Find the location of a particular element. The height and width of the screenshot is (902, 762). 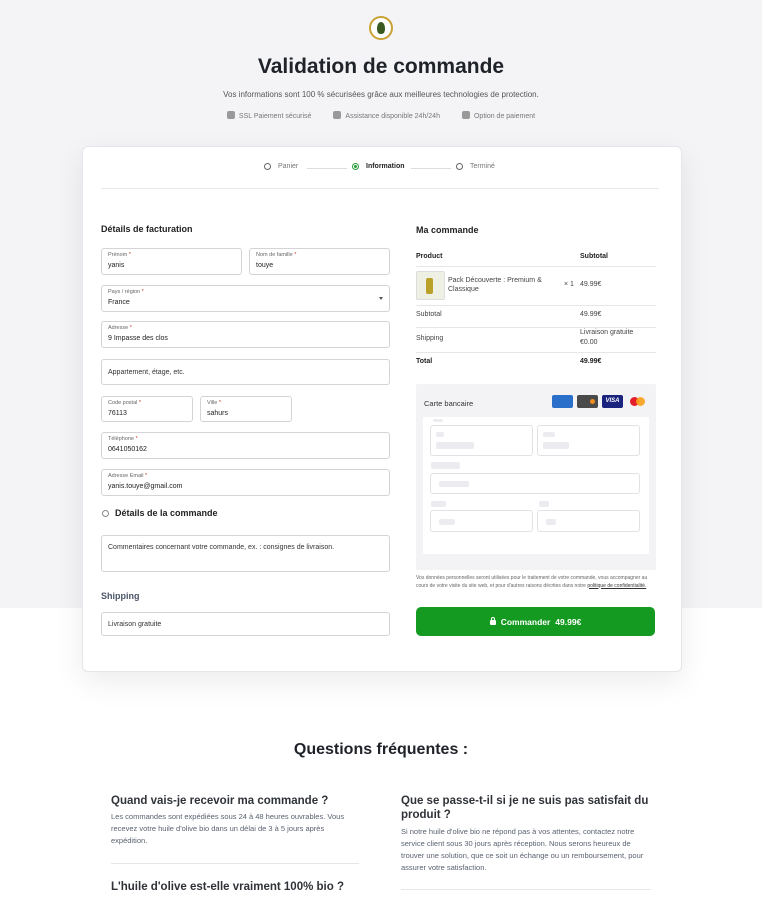

billing-heading: Détails de facturation is located at coordinates (147, 229).